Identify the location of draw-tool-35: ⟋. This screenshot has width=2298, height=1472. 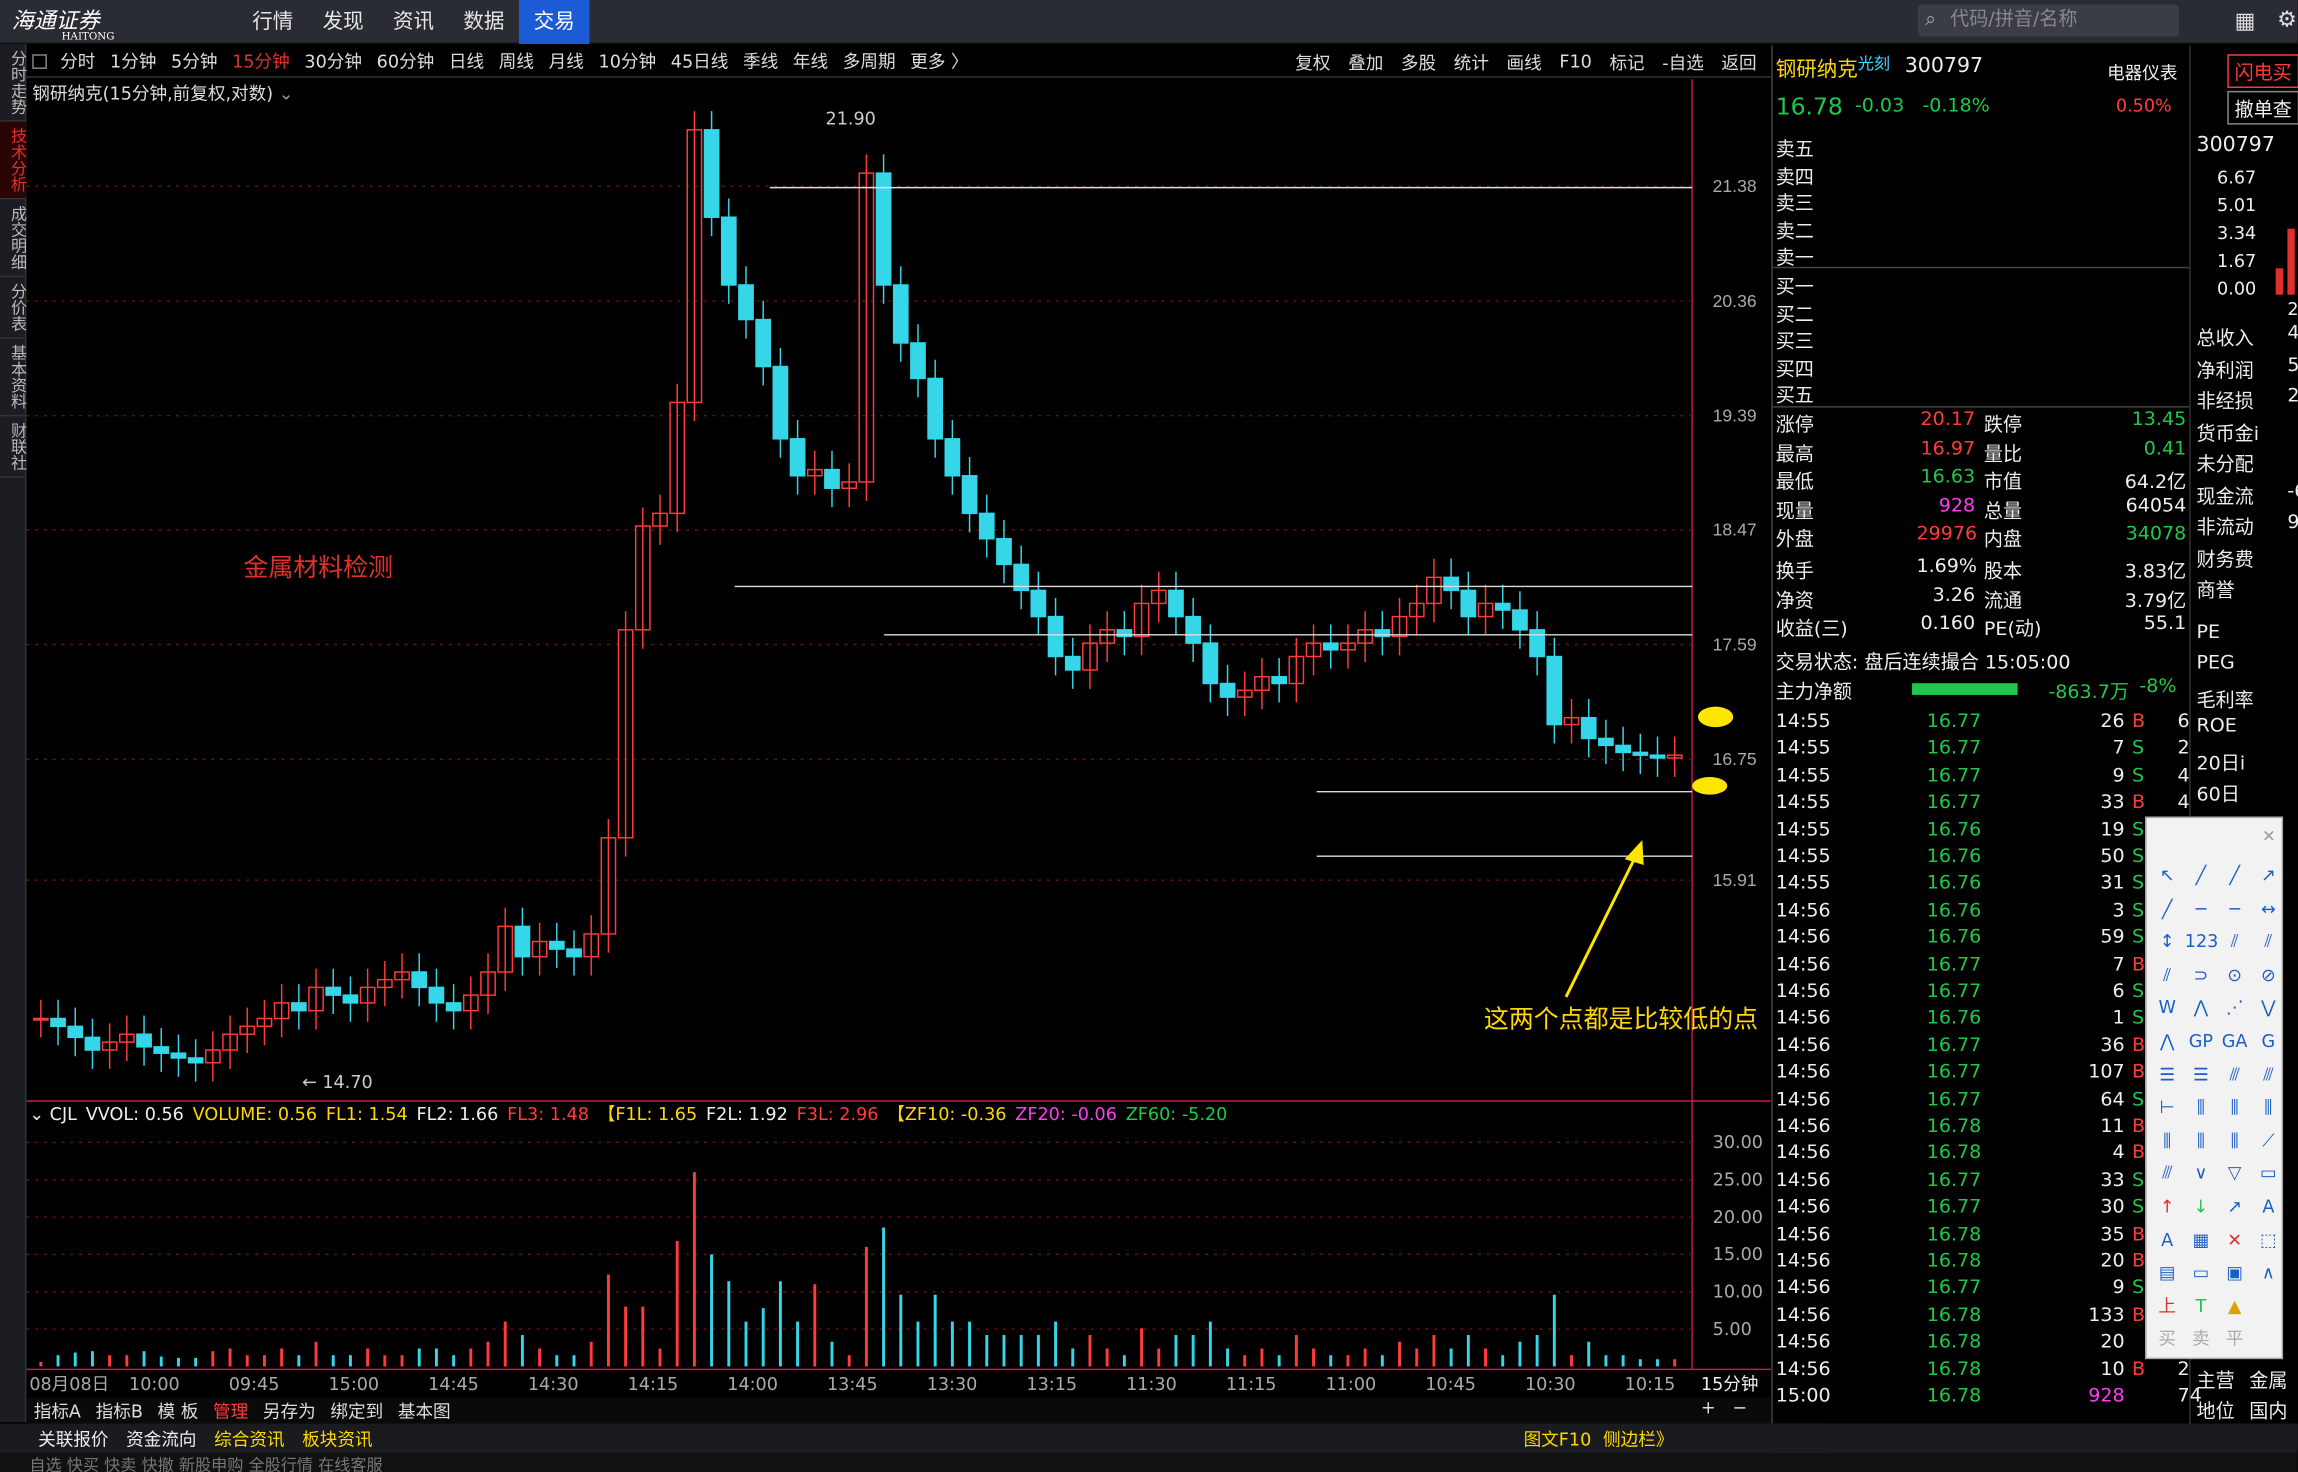
(2268, 1140).